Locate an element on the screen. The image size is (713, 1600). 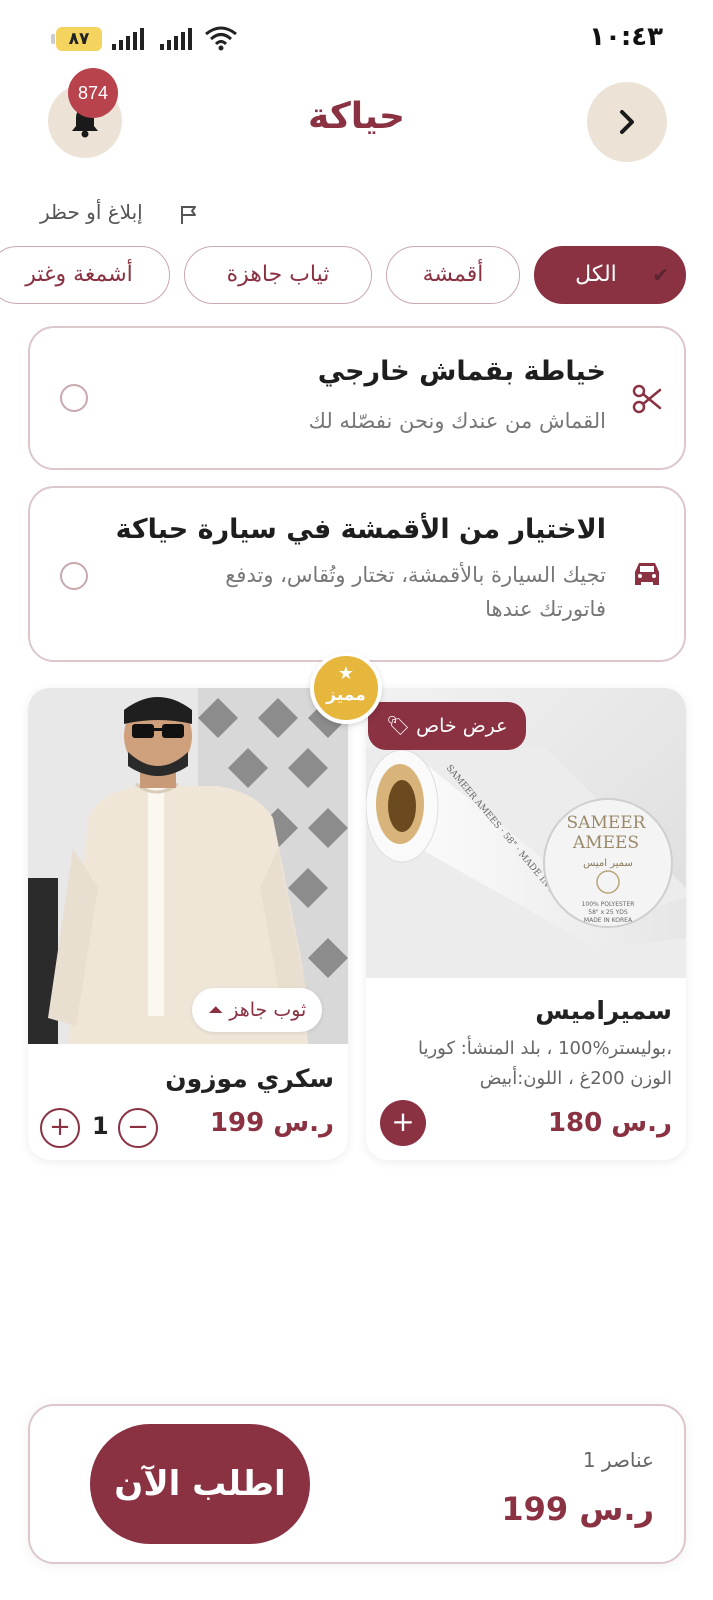
product-price: 180 ر.س is located at coordinates (609, 1123).